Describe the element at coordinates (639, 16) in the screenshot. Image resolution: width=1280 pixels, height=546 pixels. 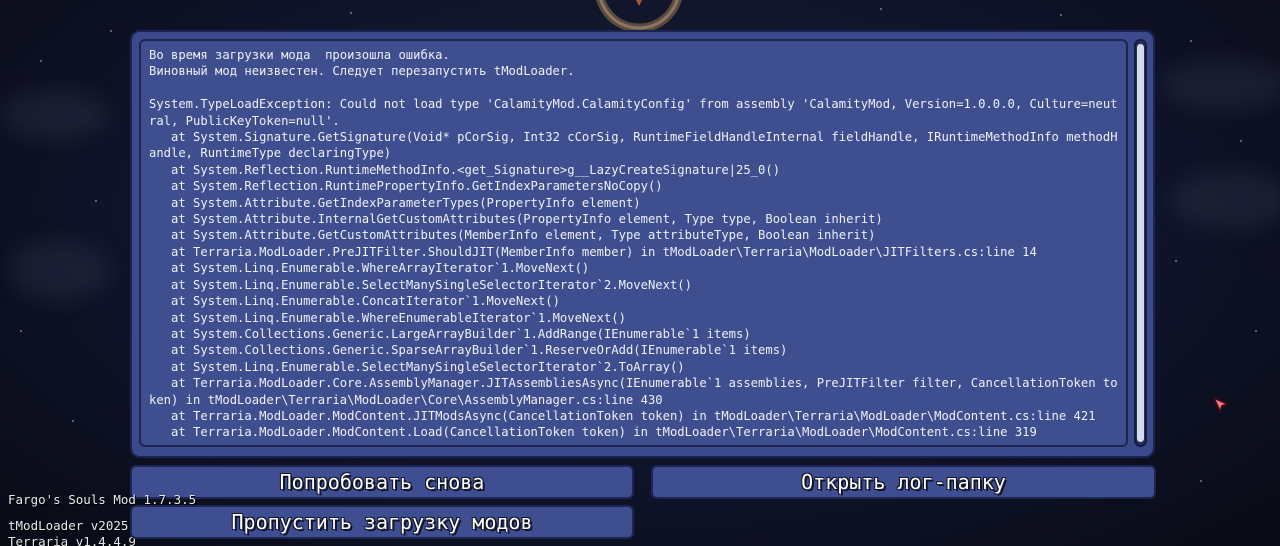
I see `gear-logo-icon` at that location.